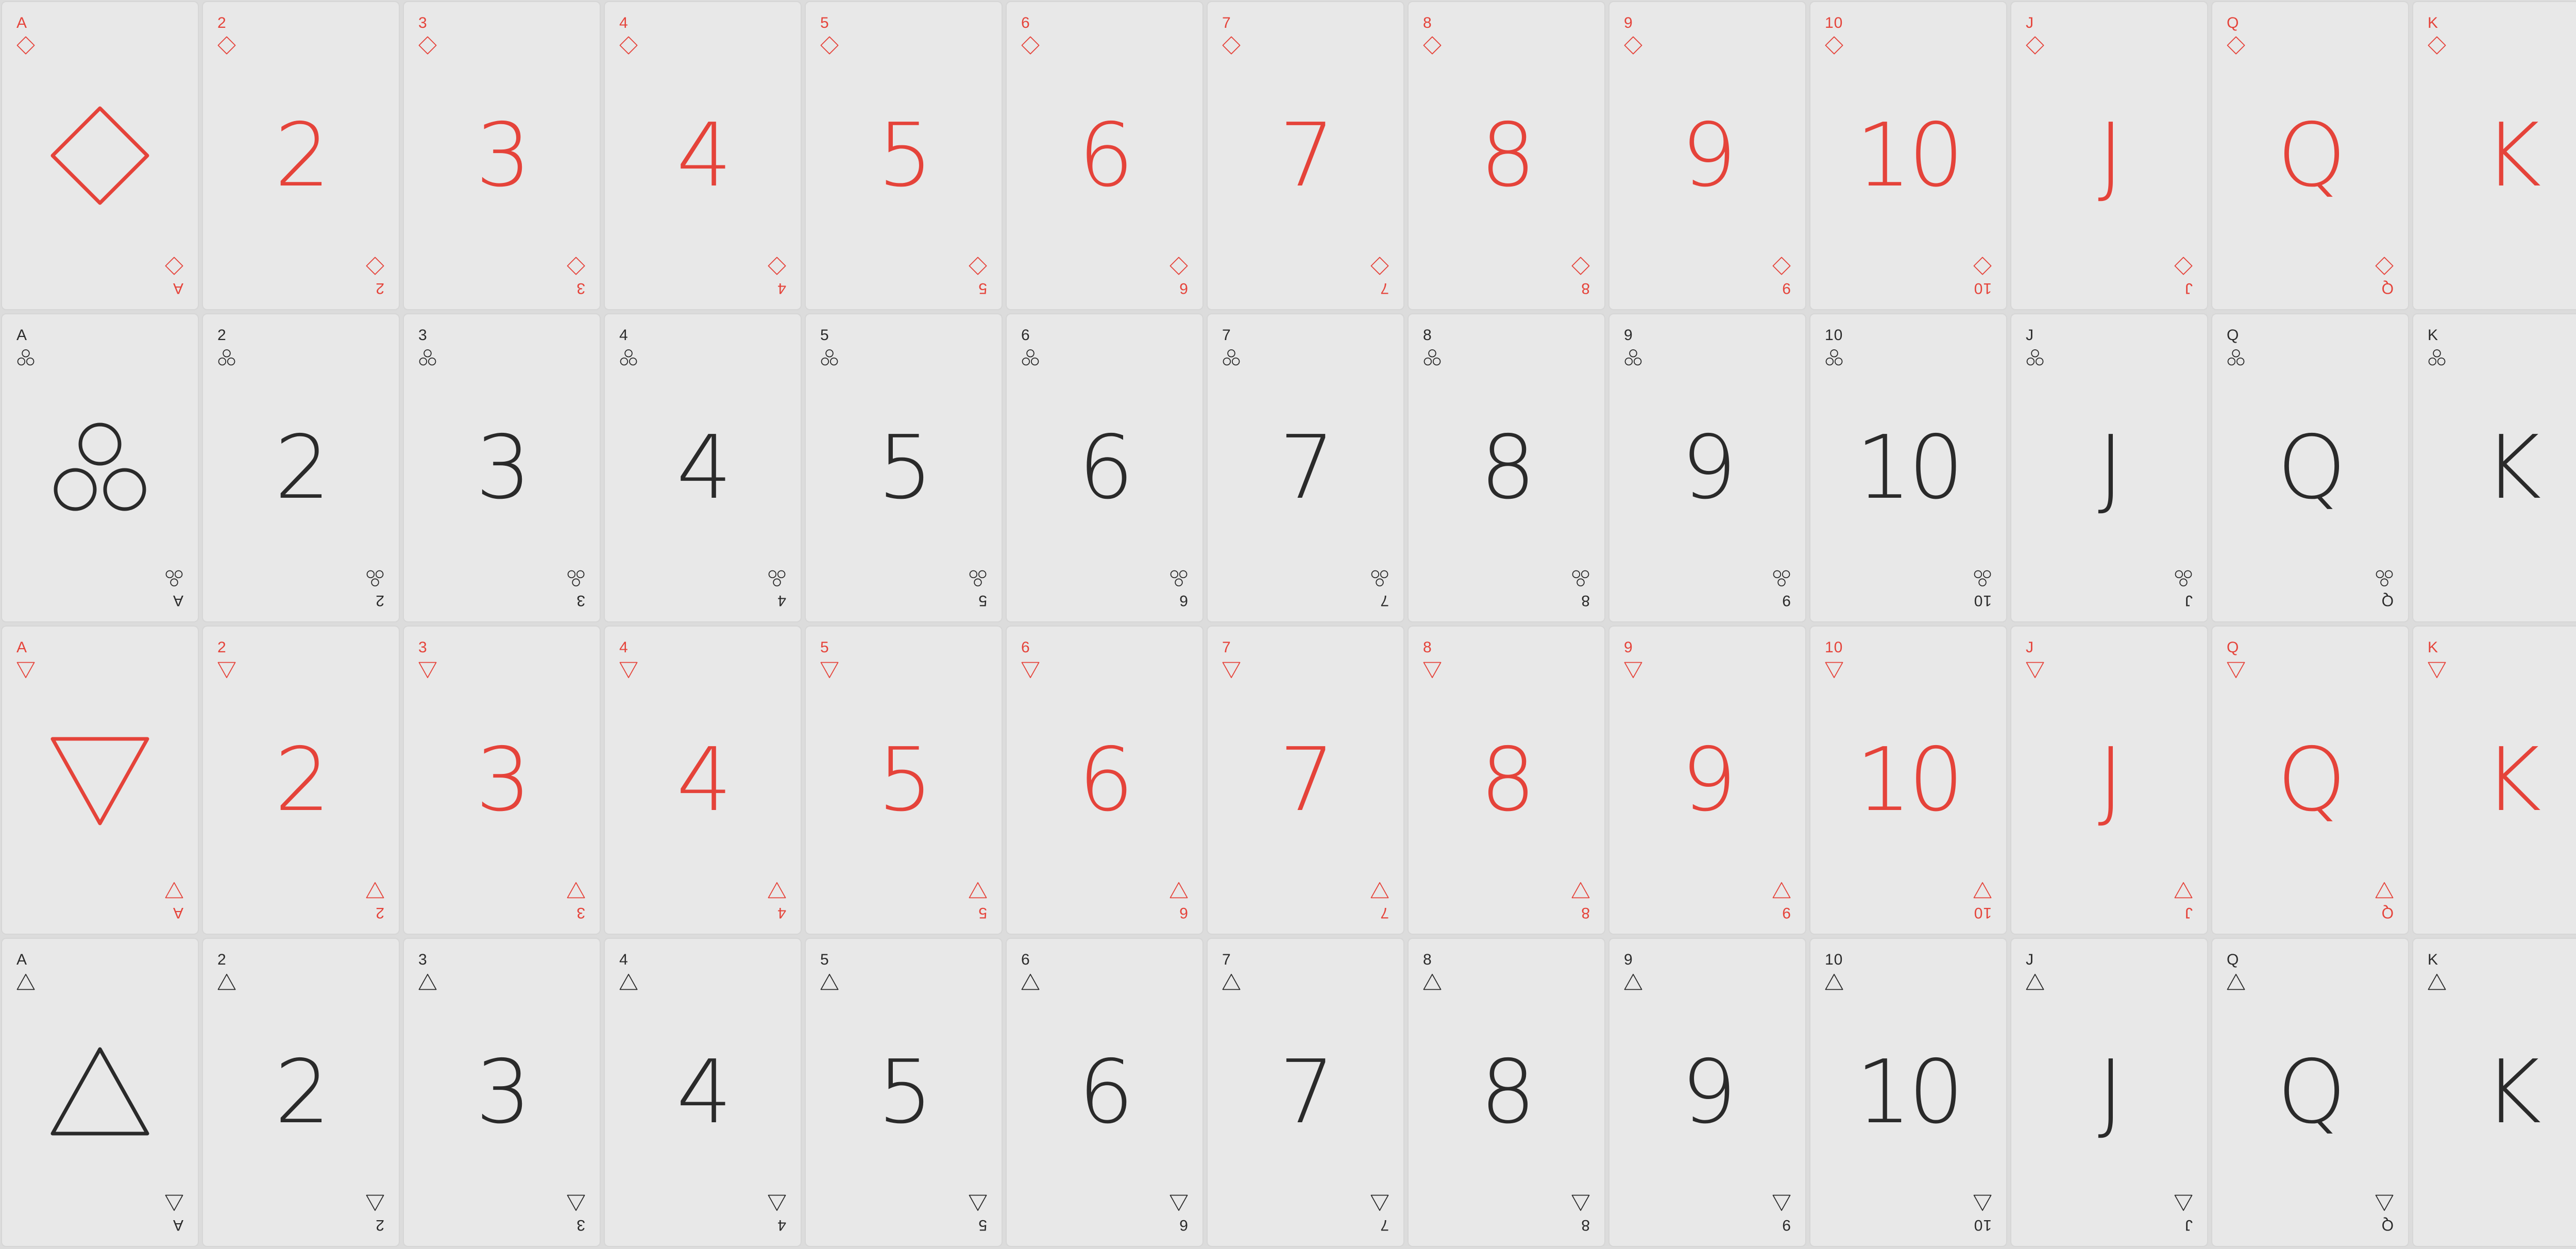  What do you see at coordinates (1432, 34) in the screenshot?
I see `corner-index-top: 8` at bounding box center [1432, 34].